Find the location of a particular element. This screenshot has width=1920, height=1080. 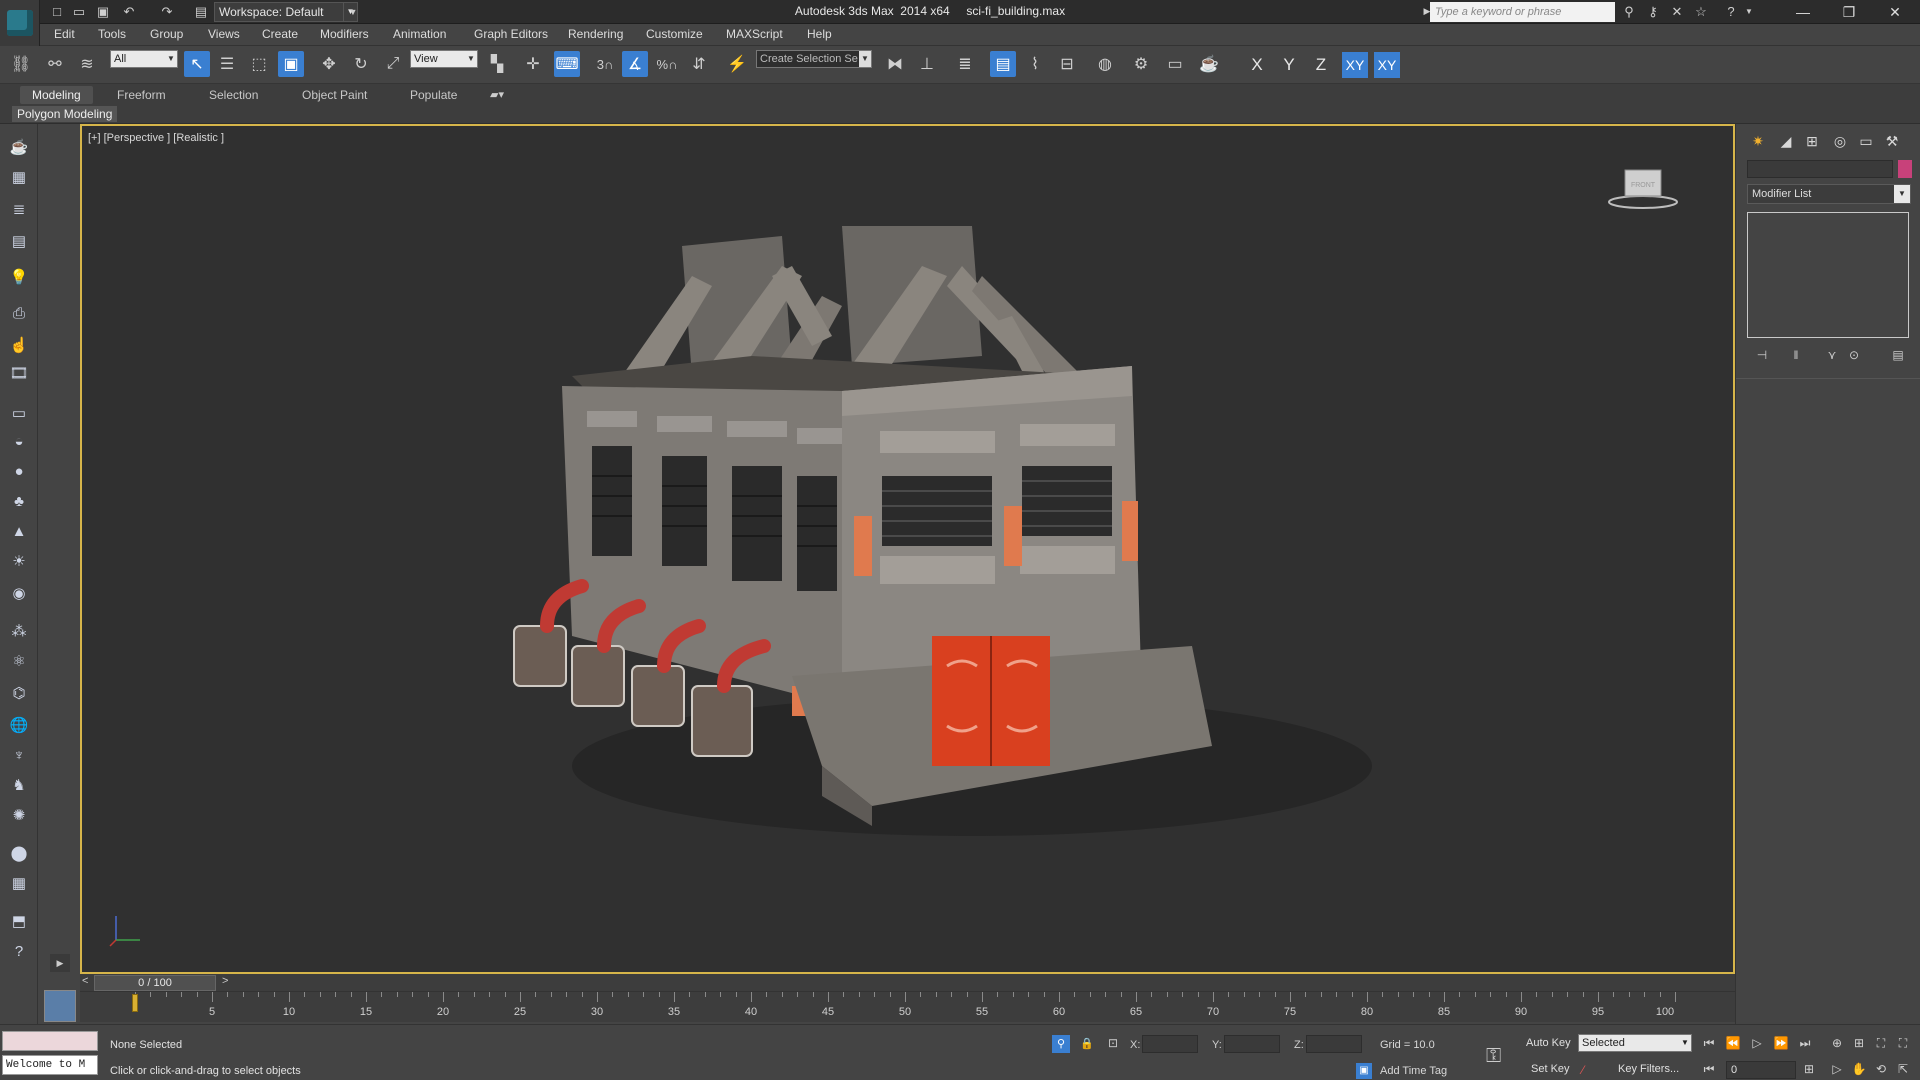

globe-icon: 🌐 is located at coordinates (19, 725).